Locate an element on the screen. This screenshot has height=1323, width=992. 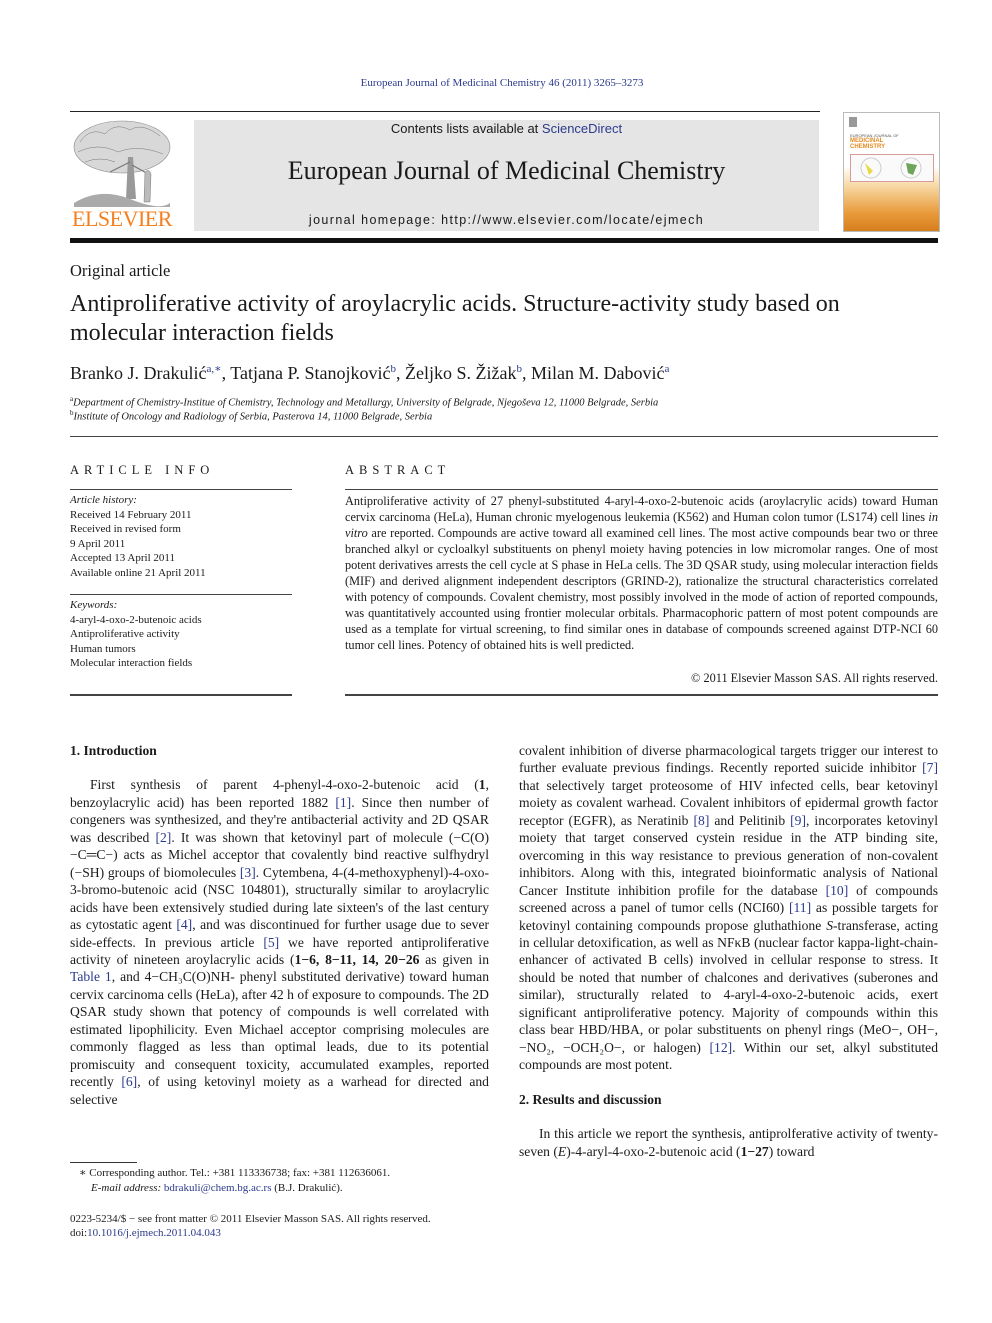
body-text-run: S is located at coordinates (830, 925).